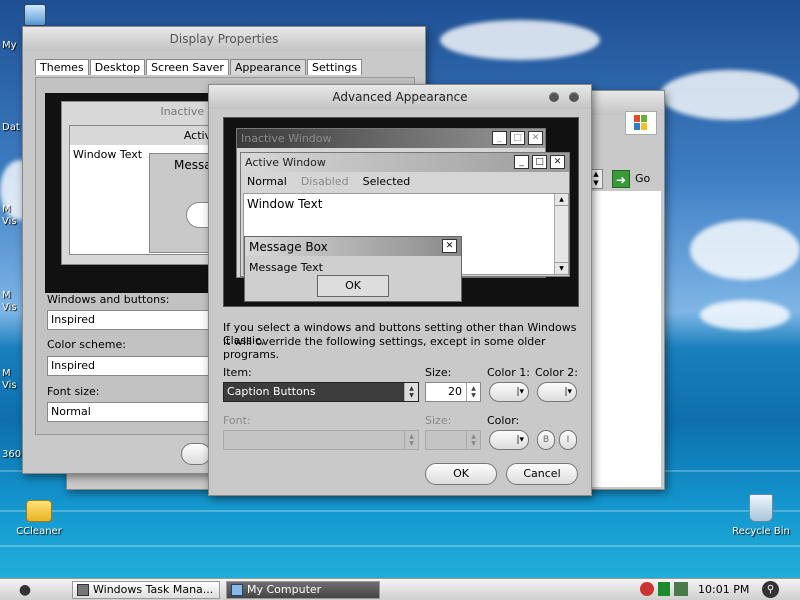  Describe the element at coordinates (132, 366) in the screenshot. I see `color-scheme-select: Inspired` at that location.